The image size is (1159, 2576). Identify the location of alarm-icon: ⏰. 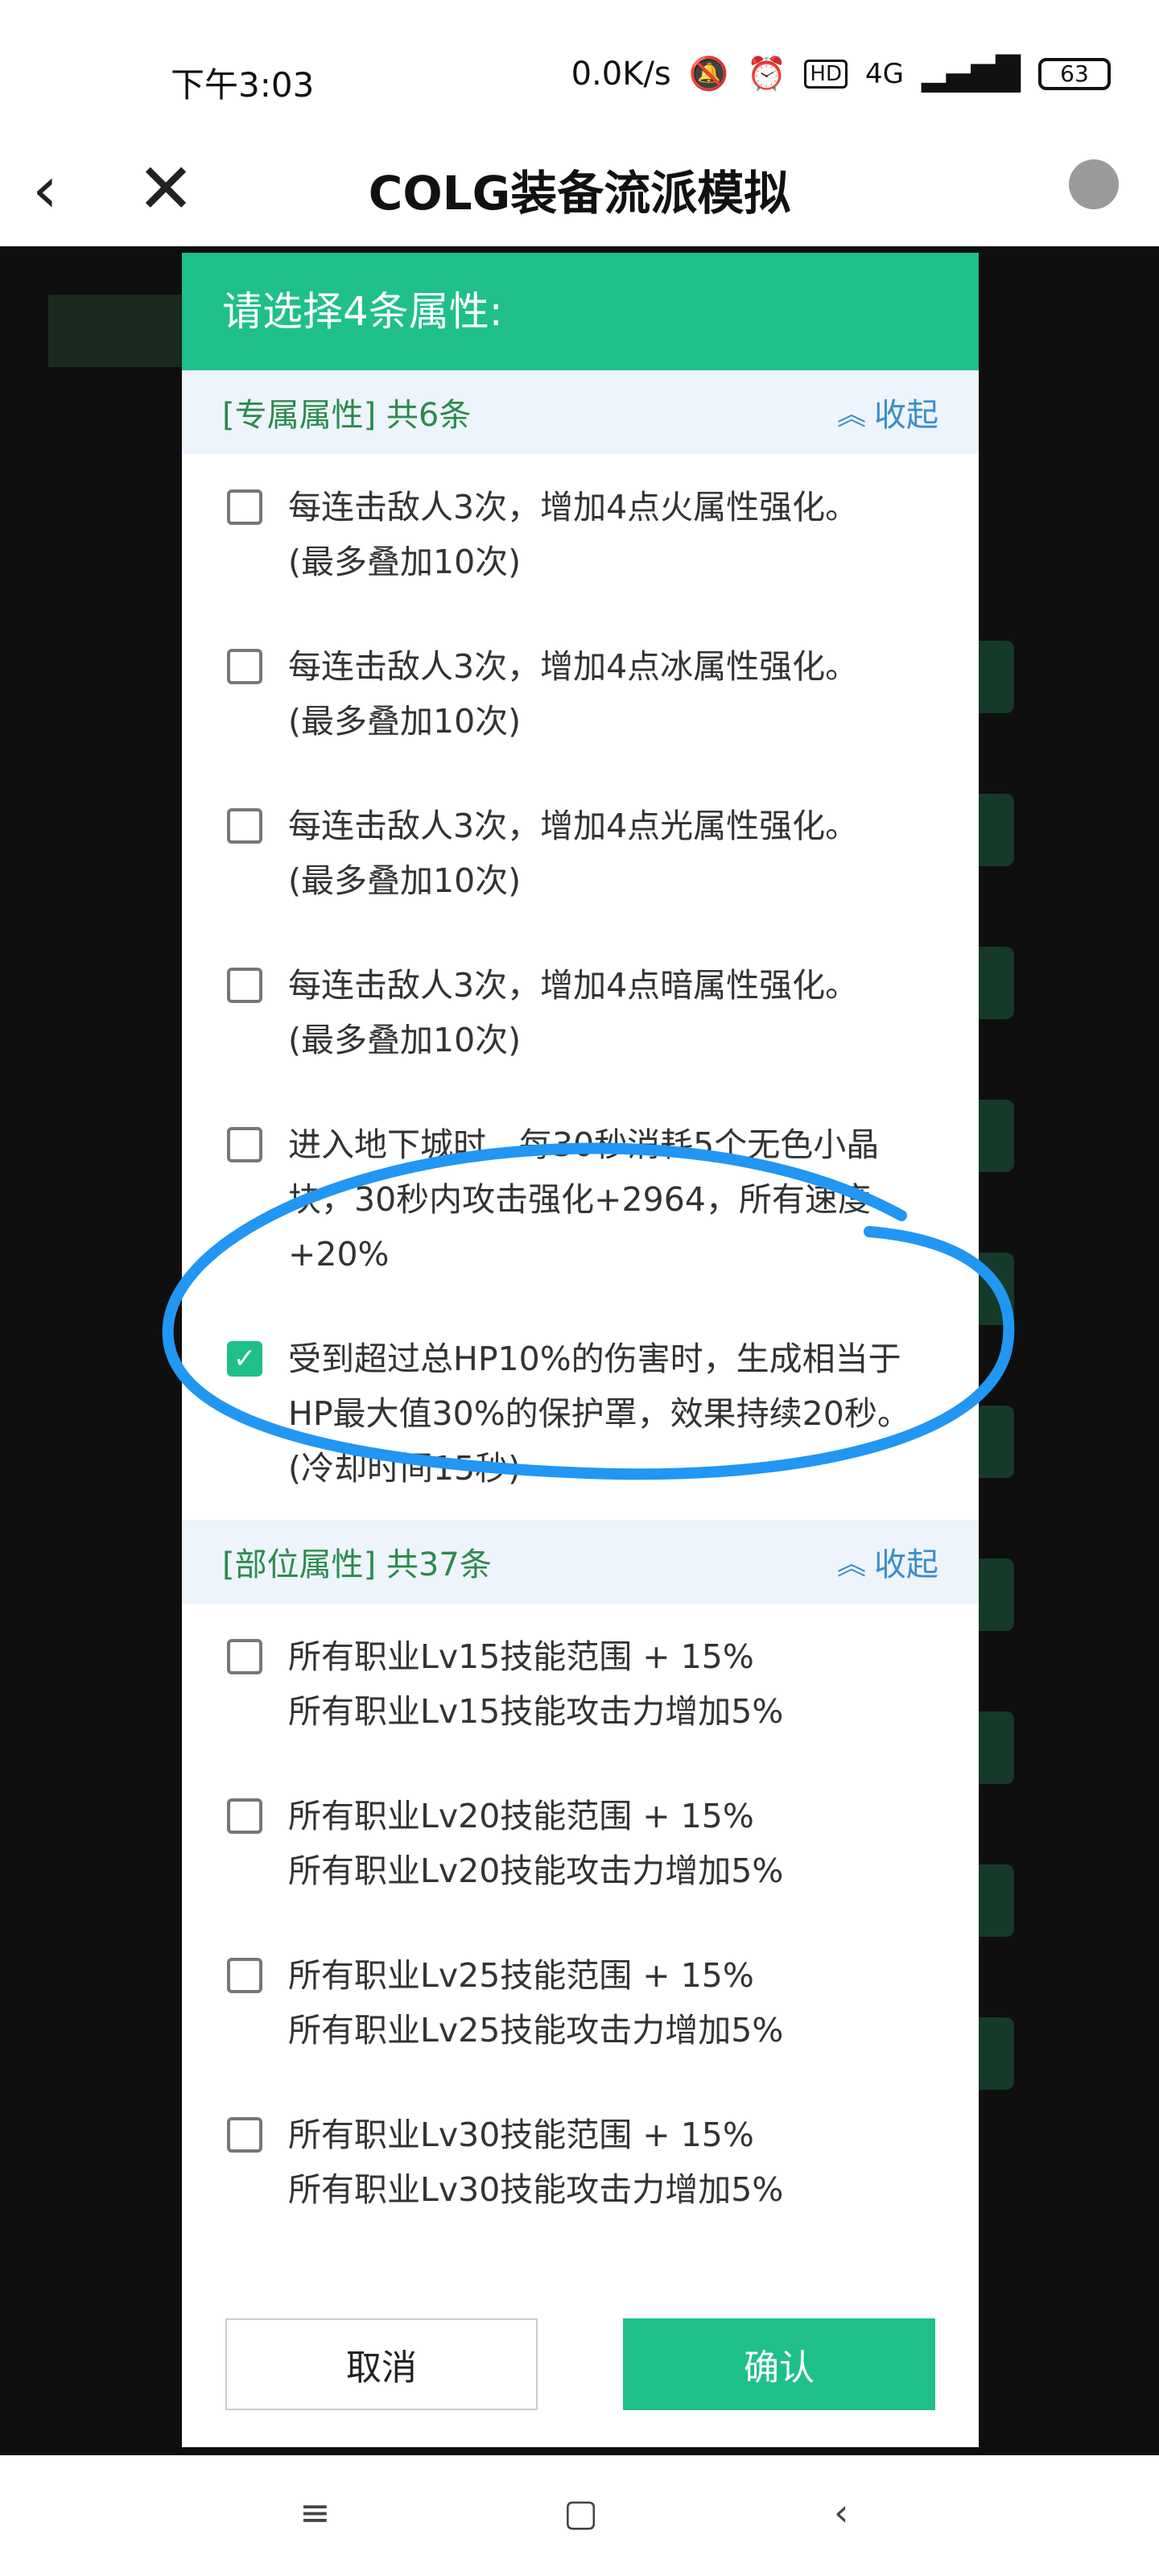
(766, 74).